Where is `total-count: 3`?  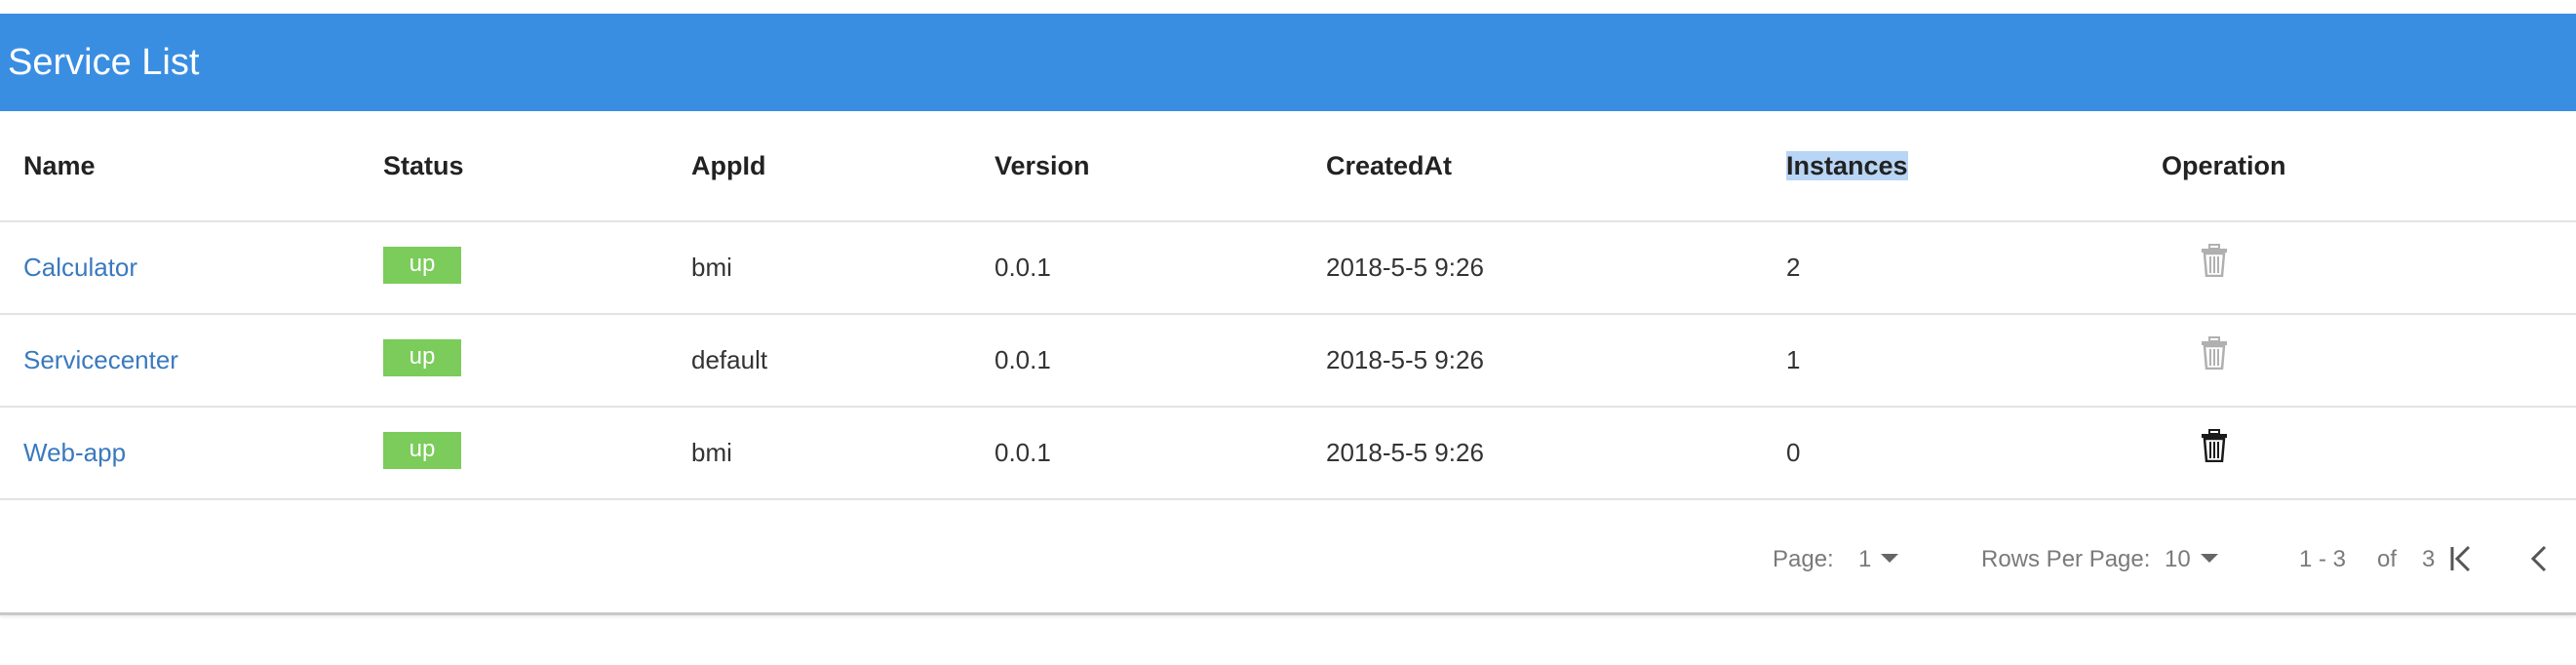
total-count: 3 is located at coordinates (2429, 559).